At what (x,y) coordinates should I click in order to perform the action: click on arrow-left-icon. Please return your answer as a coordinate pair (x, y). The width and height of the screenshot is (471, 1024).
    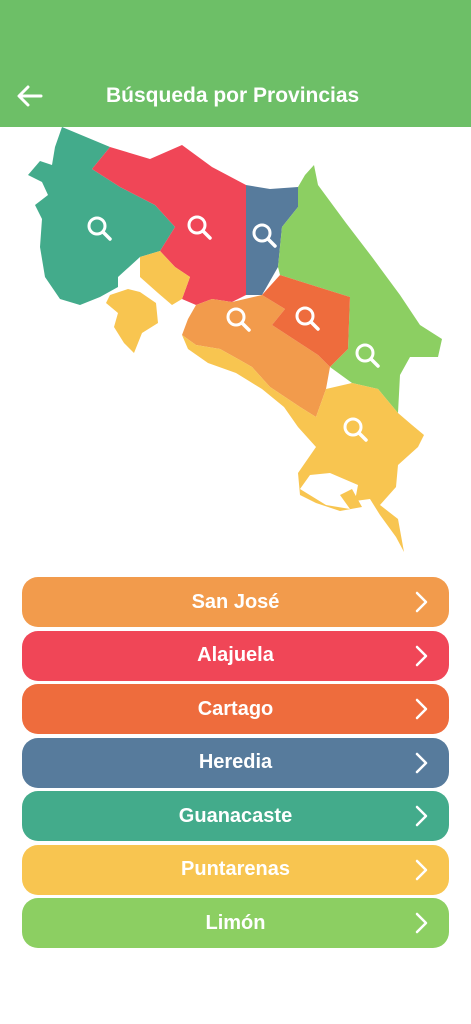
    Looking at the image, I should click on (30, 96).